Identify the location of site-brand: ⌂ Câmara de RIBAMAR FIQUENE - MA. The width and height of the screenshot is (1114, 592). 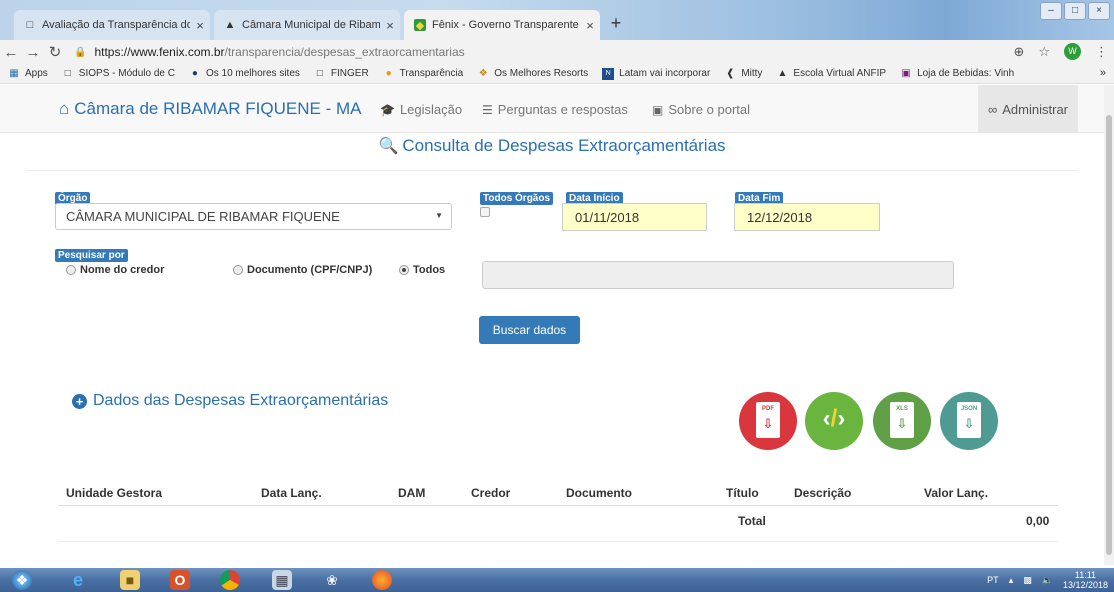
(210, 109).